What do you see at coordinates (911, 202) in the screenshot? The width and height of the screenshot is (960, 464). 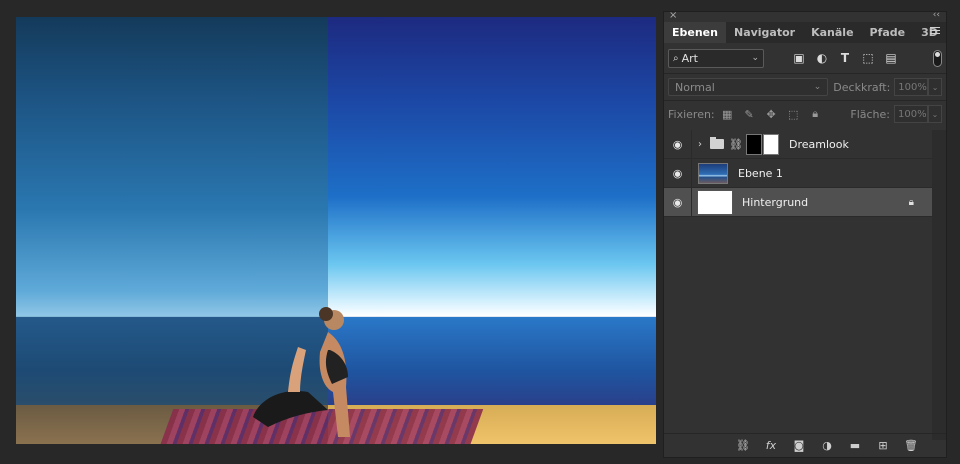 I see `layer-lock-icon: 🔒︎` at bounding box center [911, 202].